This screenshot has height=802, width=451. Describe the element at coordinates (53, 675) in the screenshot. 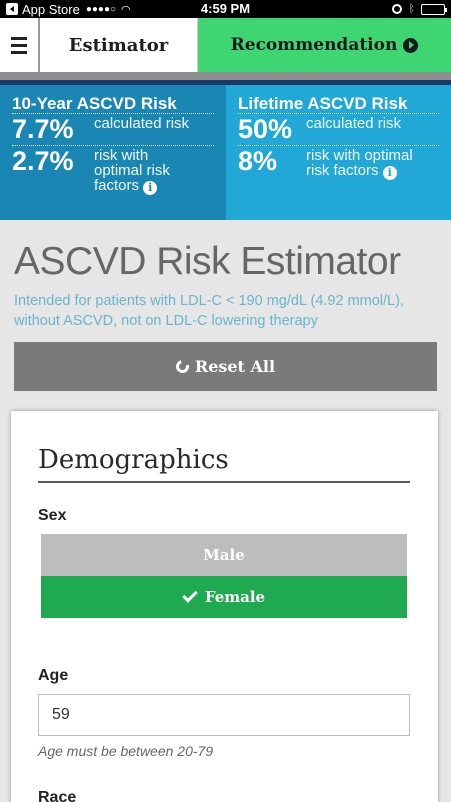

I see `age-label: Age` at that location.